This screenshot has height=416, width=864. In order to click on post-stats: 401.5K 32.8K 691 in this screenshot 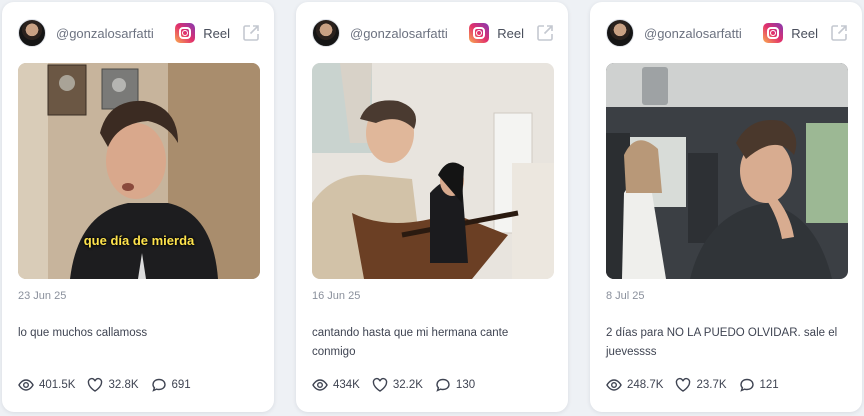, I will do `click(110, 385)`.